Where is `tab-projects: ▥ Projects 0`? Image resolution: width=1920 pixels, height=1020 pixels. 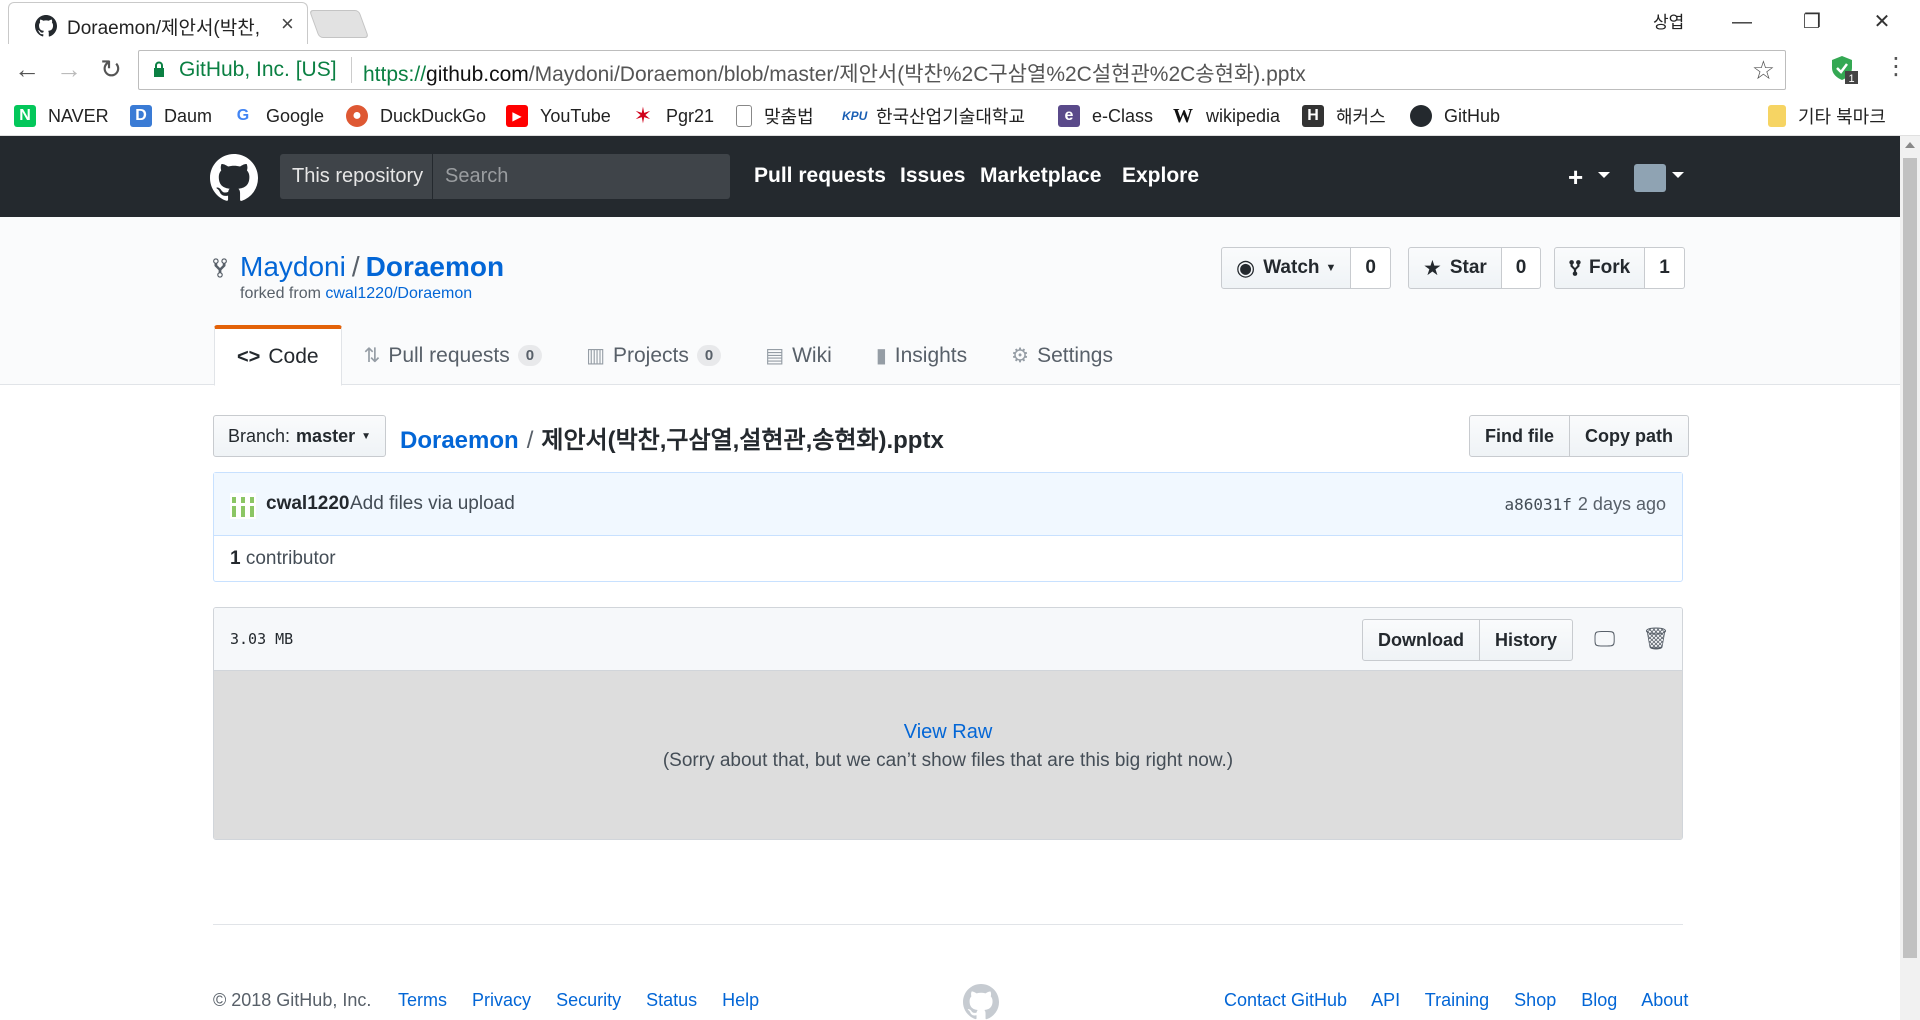 tab-projects: ▥ Projects 0 is located at coordinates (653, 355).